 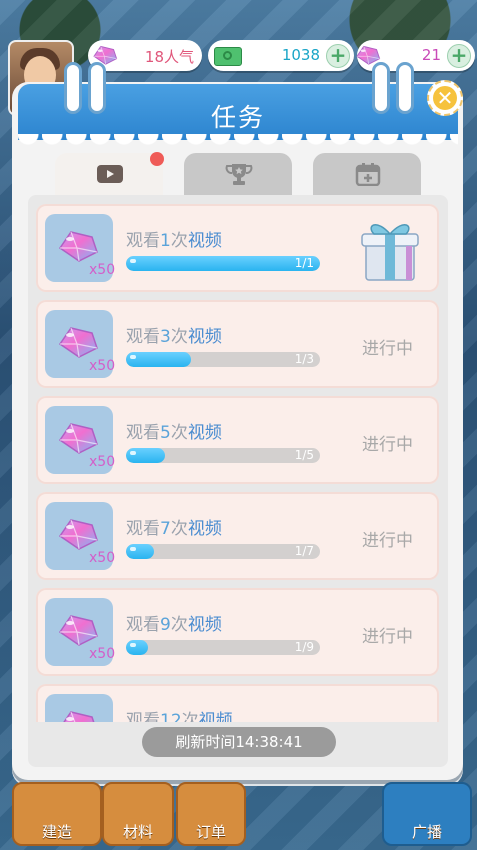 I want to click on task-card: x50 观看5次视频 1/5 进行中, so click(x=237, y=440).